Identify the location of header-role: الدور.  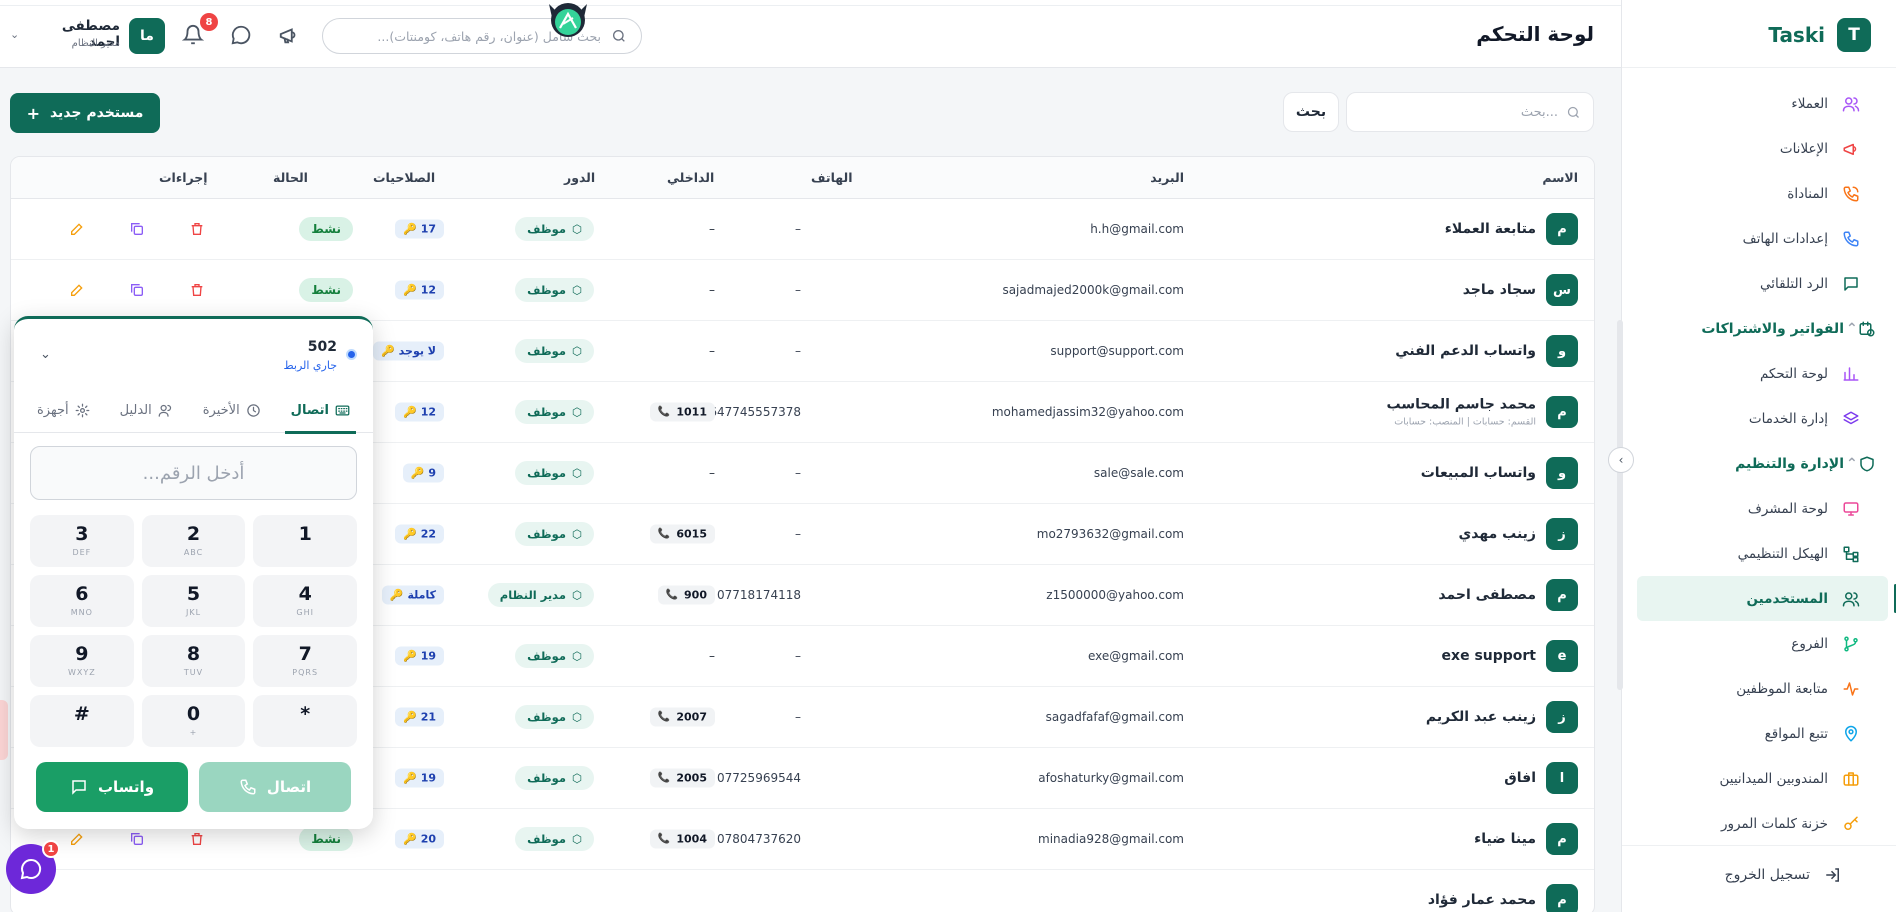
(579, 177).